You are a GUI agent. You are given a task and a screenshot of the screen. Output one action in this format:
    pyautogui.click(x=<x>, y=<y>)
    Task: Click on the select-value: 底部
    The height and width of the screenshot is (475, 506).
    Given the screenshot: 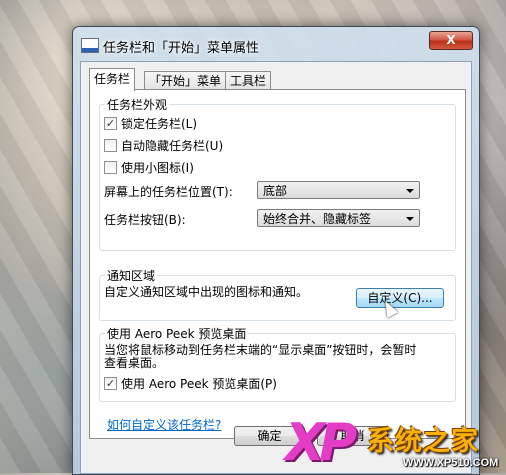 What is the action you would take?
    pyautogui.click(x=275, y=191)
    